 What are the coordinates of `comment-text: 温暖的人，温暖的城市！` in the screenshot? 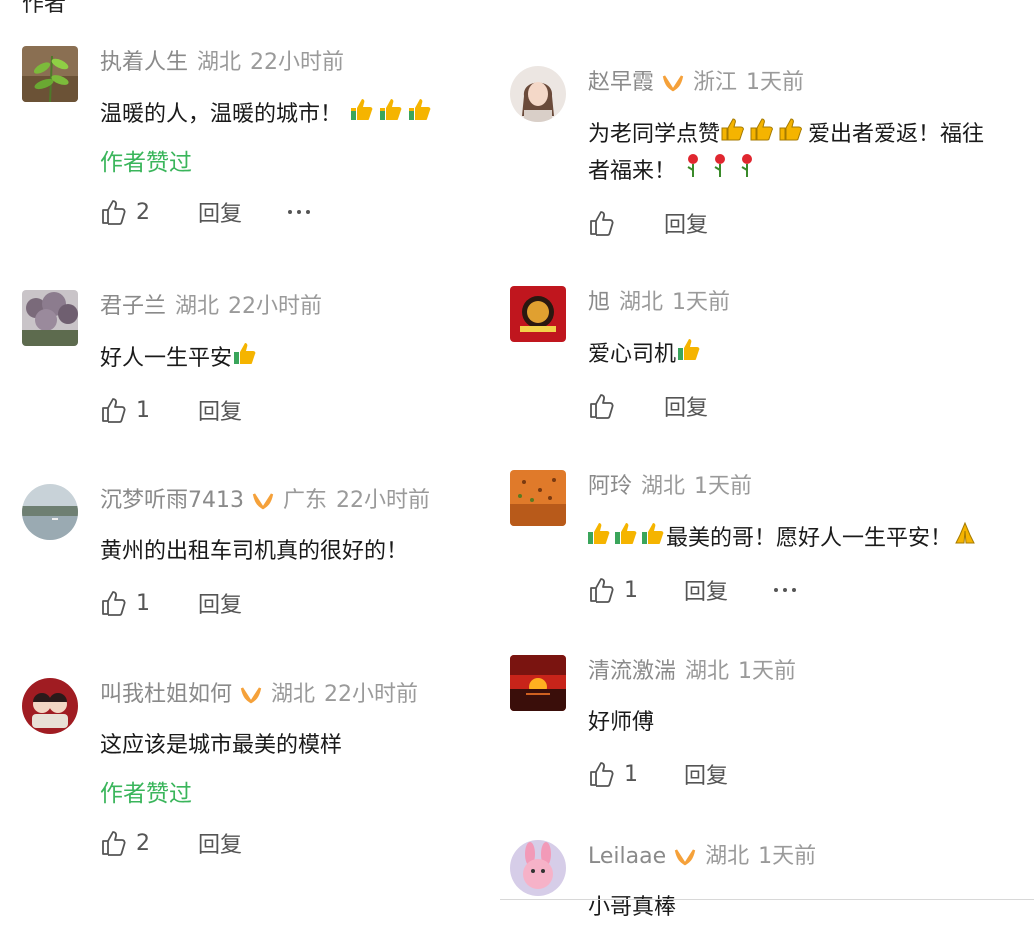 It's located at (300, 114).